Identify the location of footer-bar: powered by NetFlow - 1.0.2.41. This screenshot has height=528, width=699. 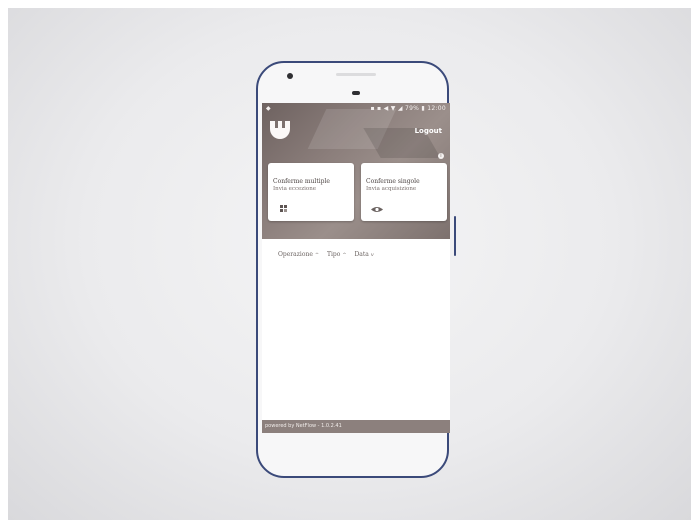
(356, 426).